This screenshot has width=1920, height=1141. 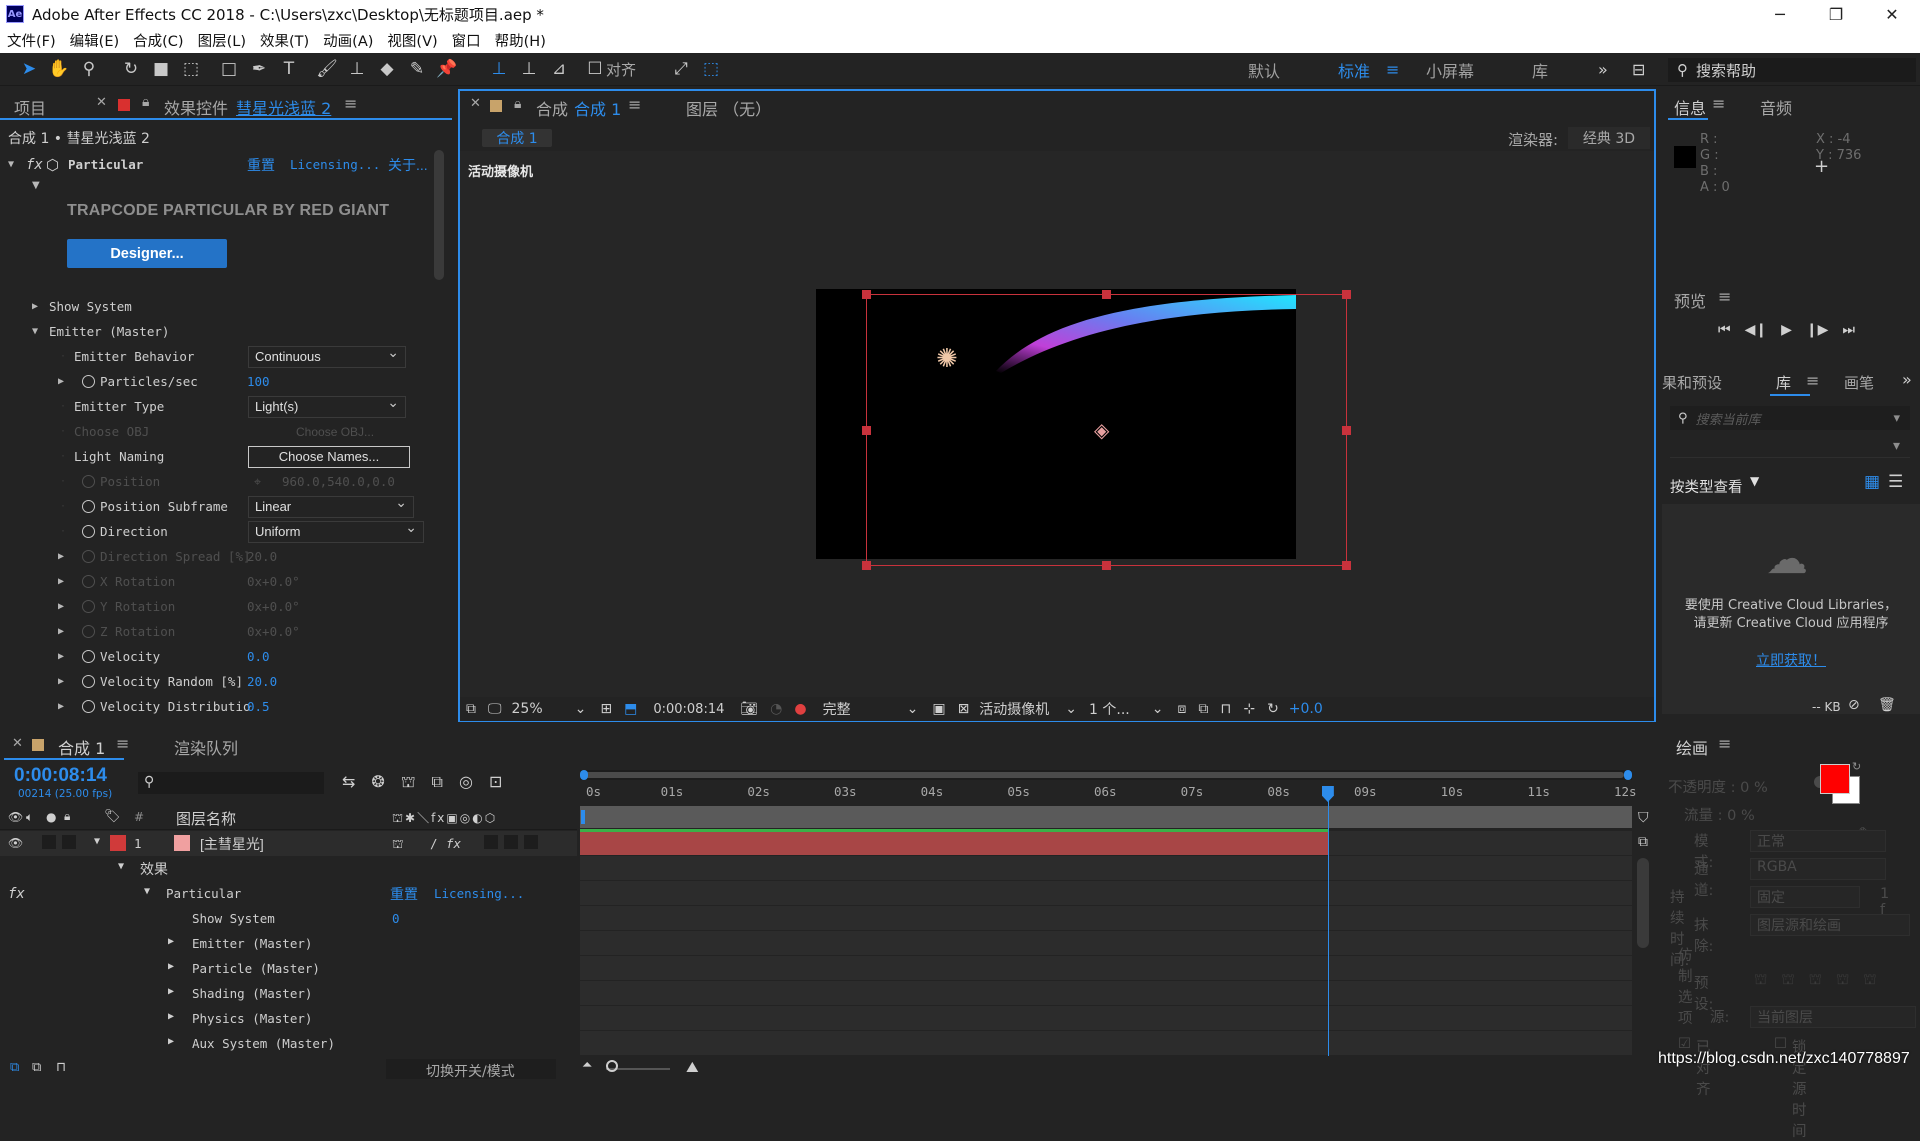 What do you see at coordinates (29, 69) in the screenshot?
I see `selection-tool-icon: ➤` at bounding box center [29, 69].